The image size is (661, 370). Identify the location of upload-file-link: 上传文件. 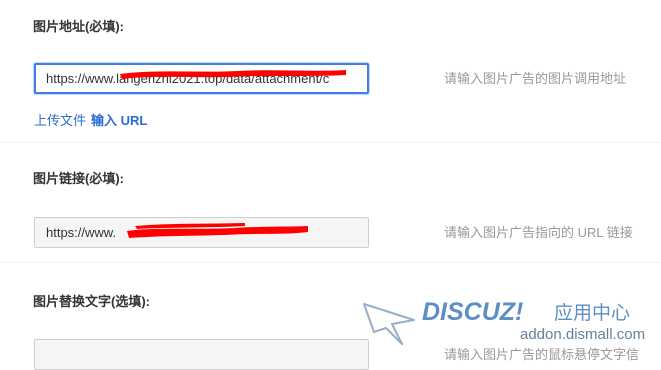
(60, 120).